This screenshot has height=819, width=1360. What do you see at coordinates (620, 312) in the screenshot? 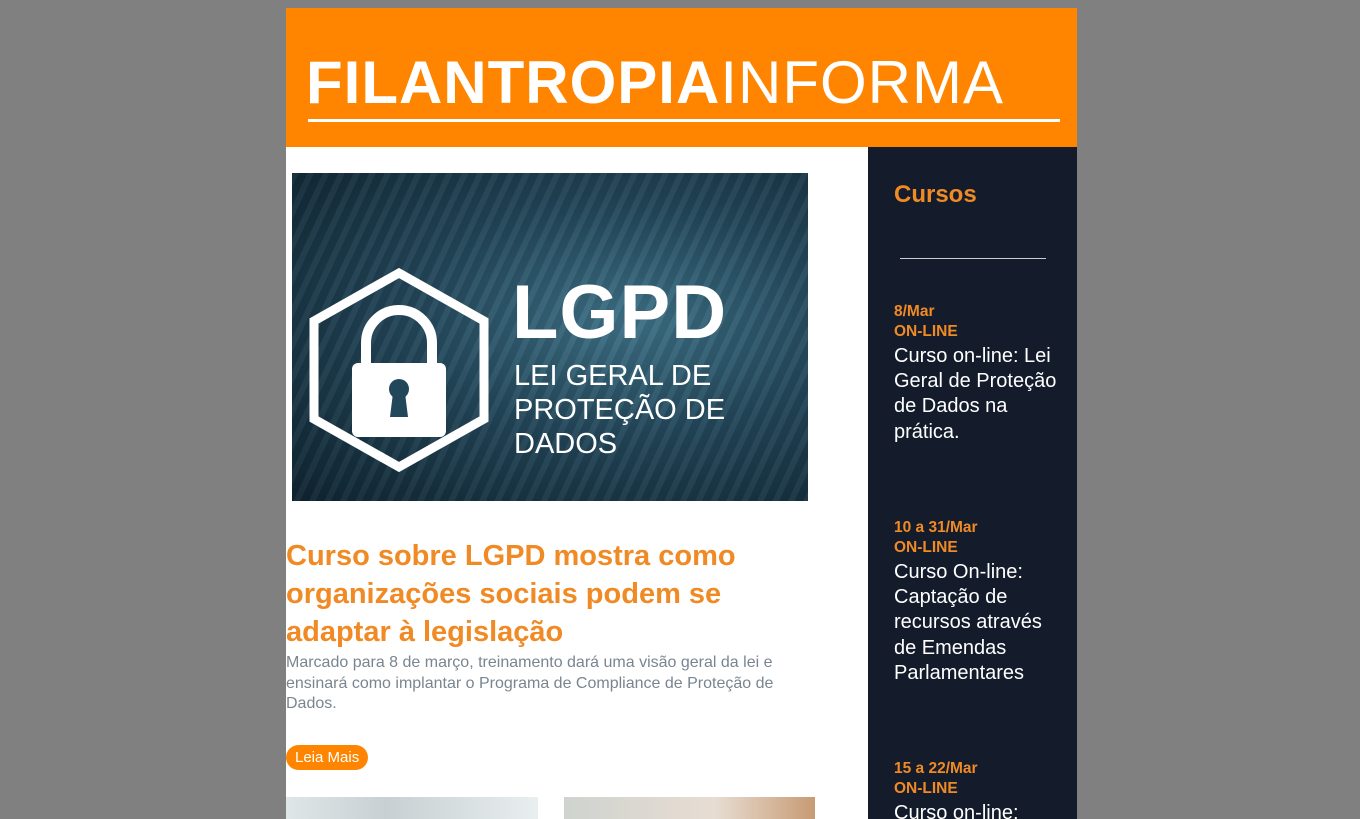
I see `hero-heading: LGPD` at bounding box center [620, 312].